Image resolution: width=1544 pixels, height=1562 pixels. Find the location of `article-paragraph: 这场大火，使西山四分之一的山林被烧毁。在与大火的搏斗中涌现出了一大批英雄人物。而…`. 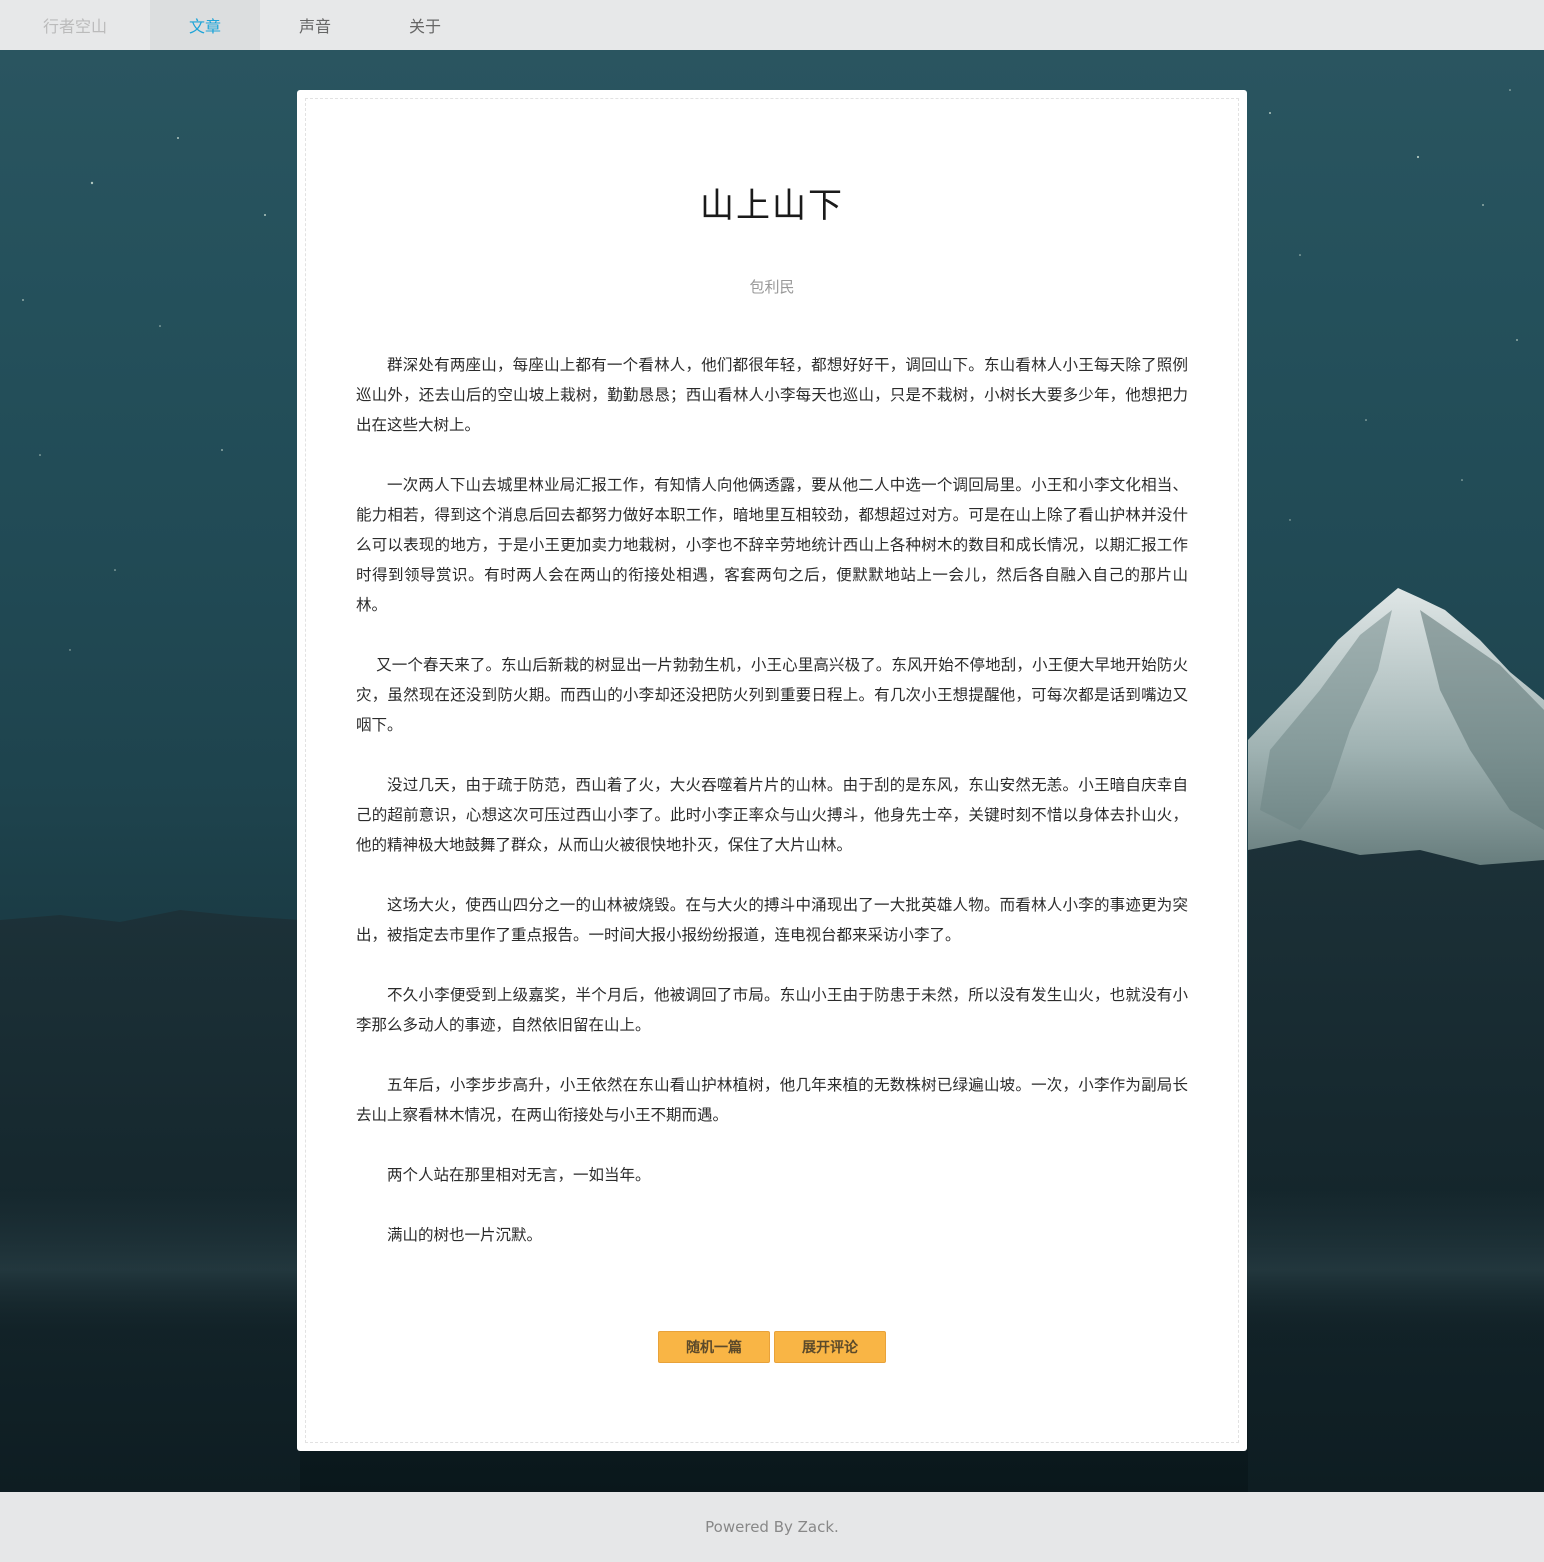

article-paragraph: 这场大火，使西山四分之一的山林被烧毁。在与大火的搏斗中涌现出了一大批英雄人物。而… is located at coordinates (772, 920).